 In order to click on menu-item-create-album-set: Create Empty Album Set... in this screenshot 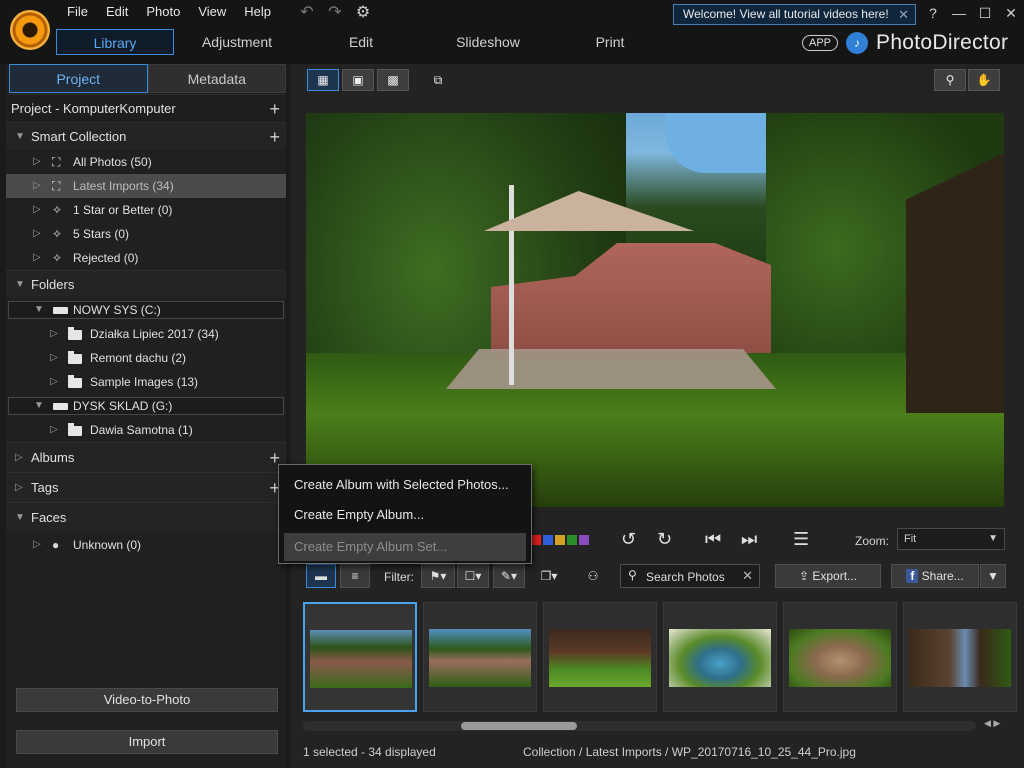, I will do `click(405, 547)`.